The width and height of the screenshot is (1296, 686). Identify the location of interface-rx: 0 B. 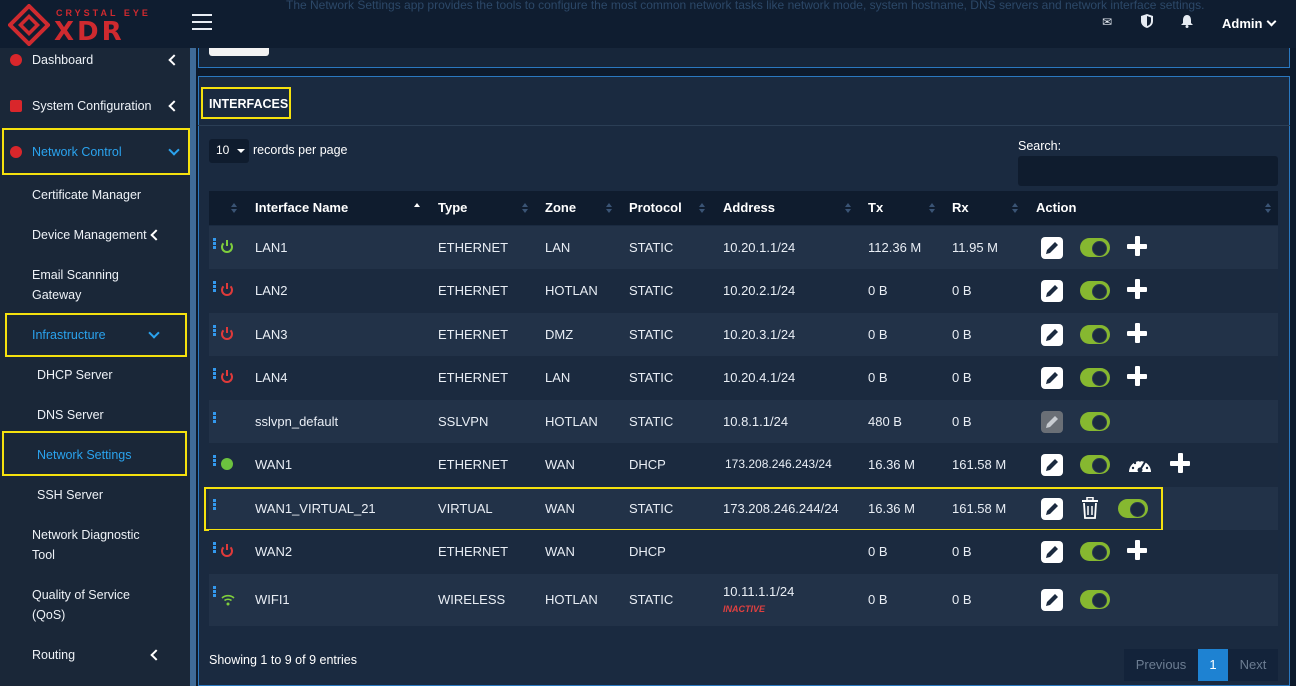
(962, 377).